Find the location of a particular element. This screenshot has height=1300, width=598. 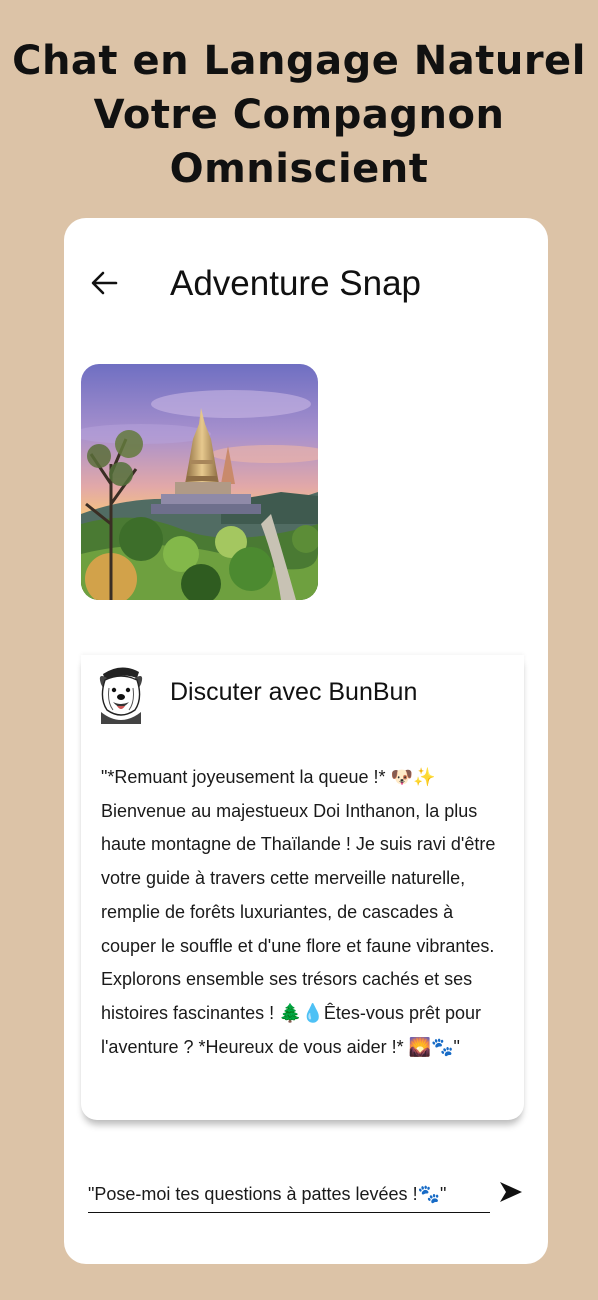

send-button is located at coordinates (511, 1192).